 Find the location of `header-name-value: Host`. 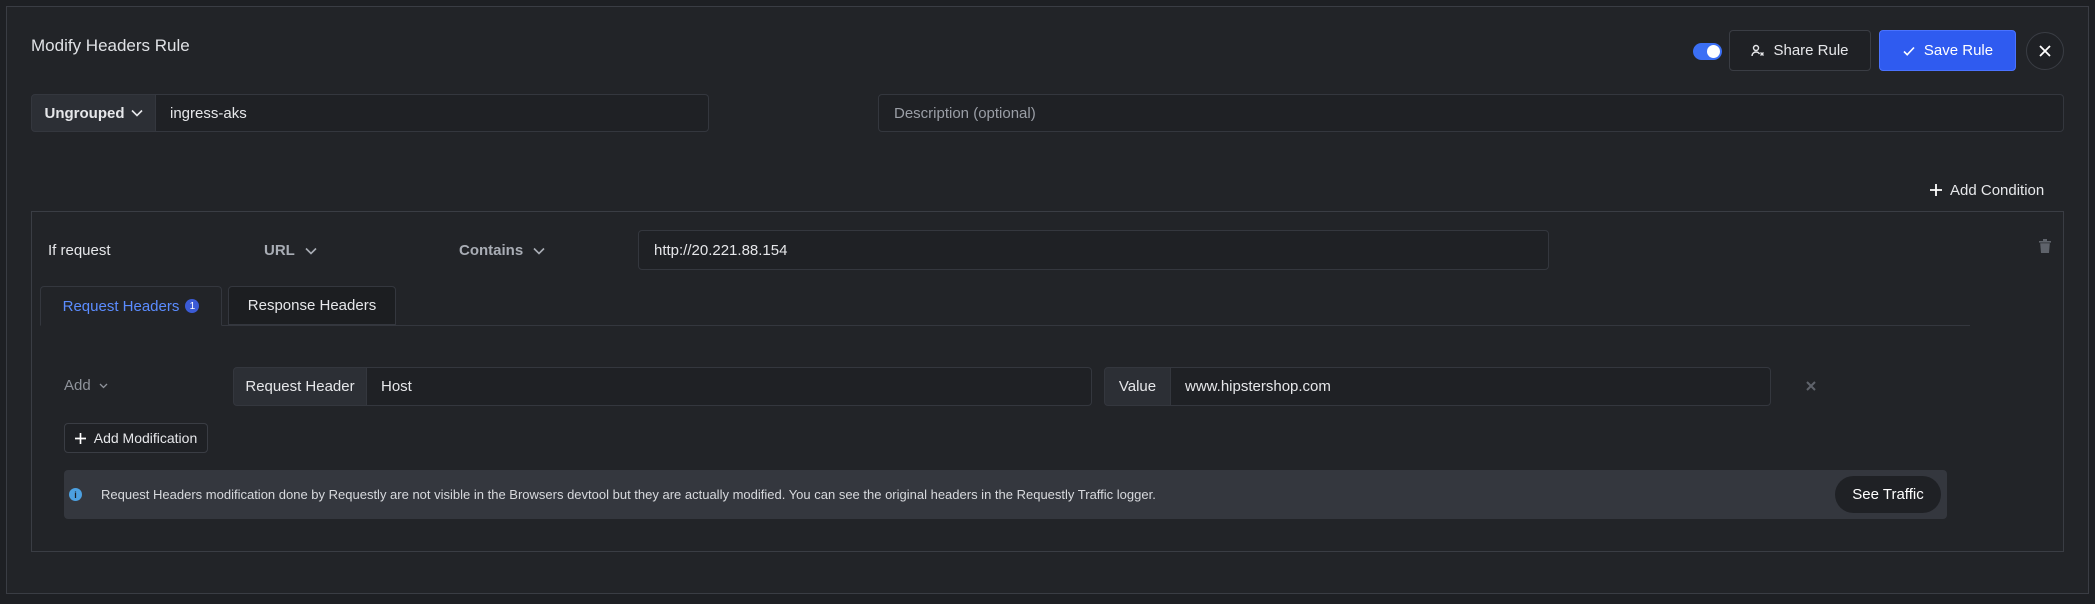

header-name-value: Host is located at coordinates (396, 386).